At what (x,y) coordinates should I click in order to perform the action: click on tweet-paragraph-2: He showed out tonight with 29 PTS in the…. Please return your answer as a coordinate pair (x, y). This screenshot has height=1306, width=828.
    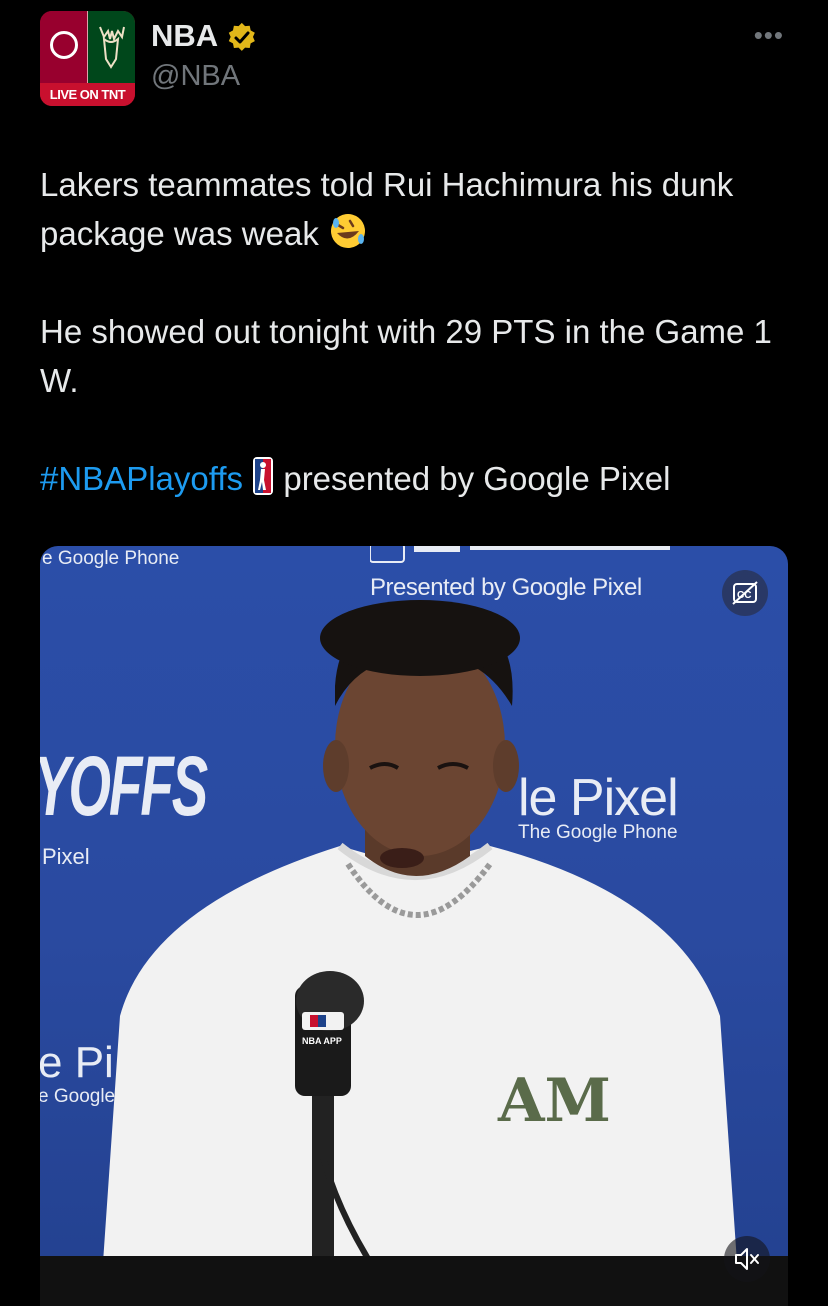
    Looking at the image, I should click on (406, 356).